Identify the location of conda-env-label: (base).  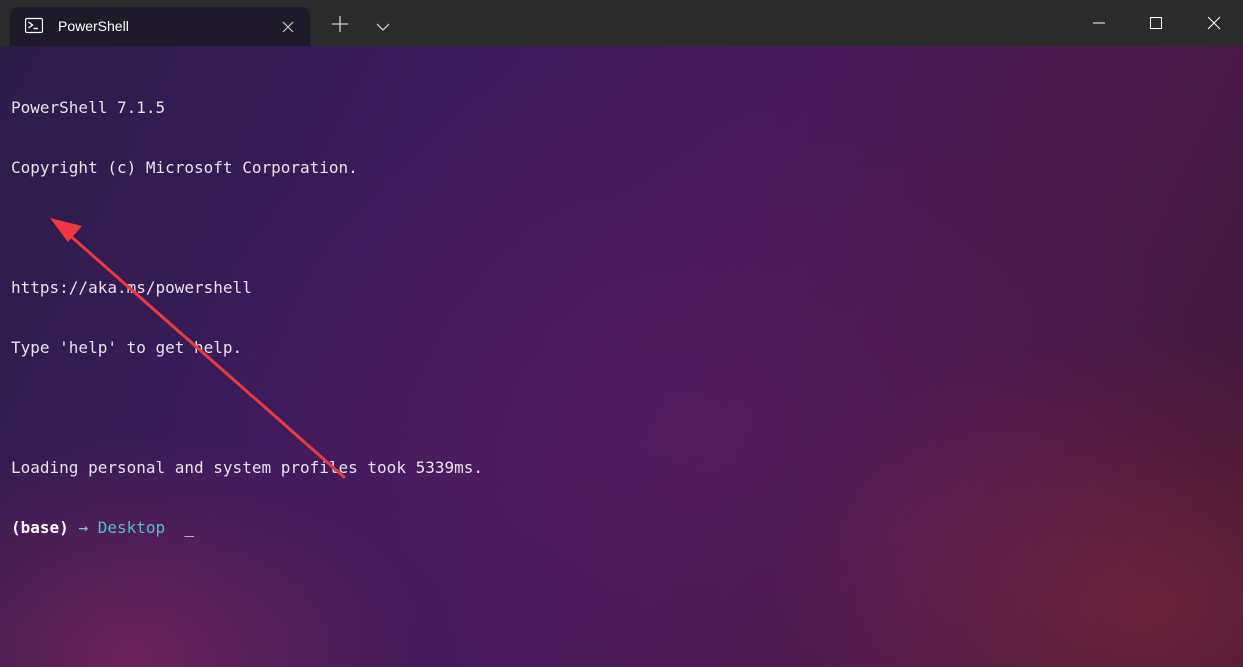
(40, 527).